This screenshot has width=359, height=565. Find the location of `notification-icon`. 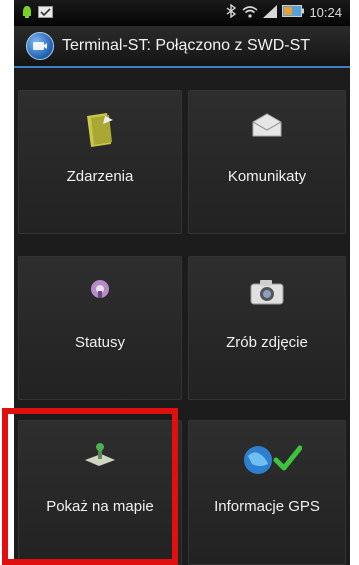

notification-icon is located at coordinates (27, 13).